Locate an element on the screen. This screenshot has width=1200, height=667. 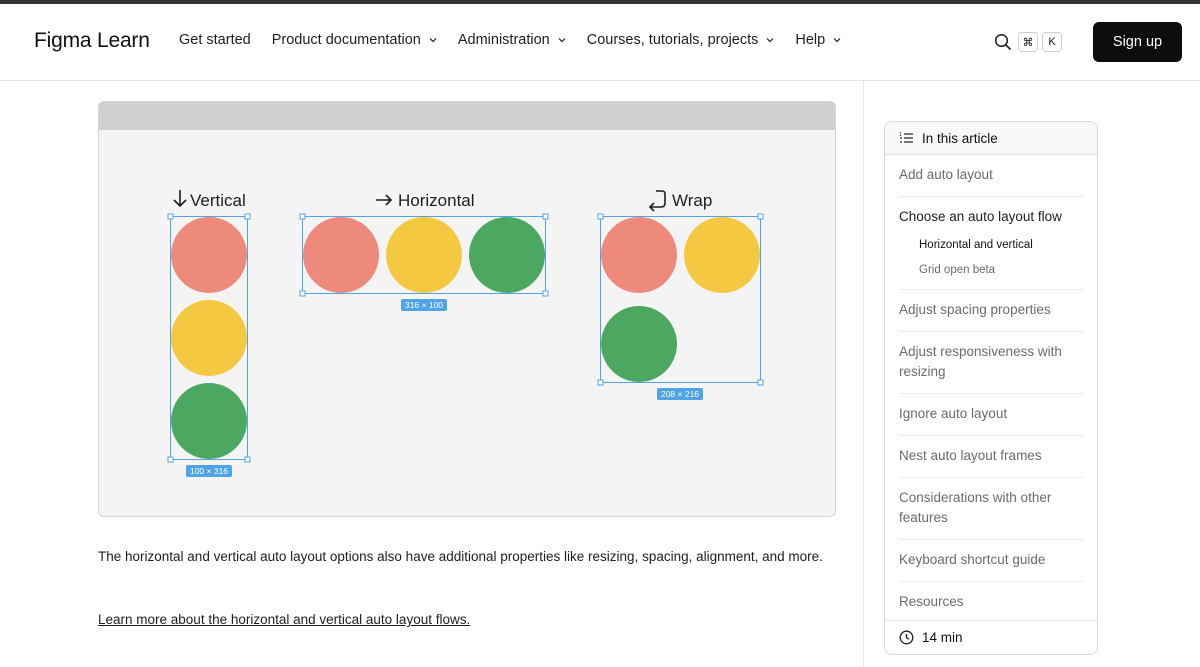
sign-up-button: Sign up is located at coordinates (1137, 42).